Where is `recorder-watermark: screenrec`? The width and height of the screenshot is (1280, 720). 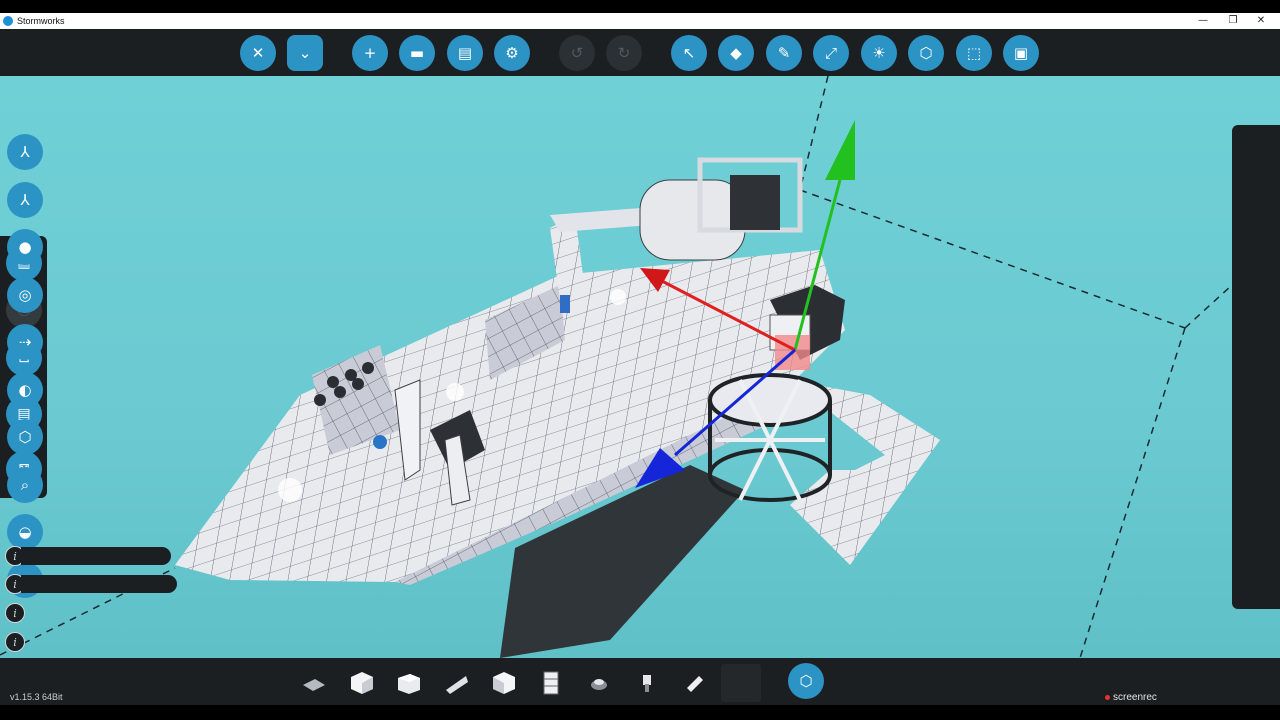 recorder-watermark: screenrec is located at coordinates (1131, 697).